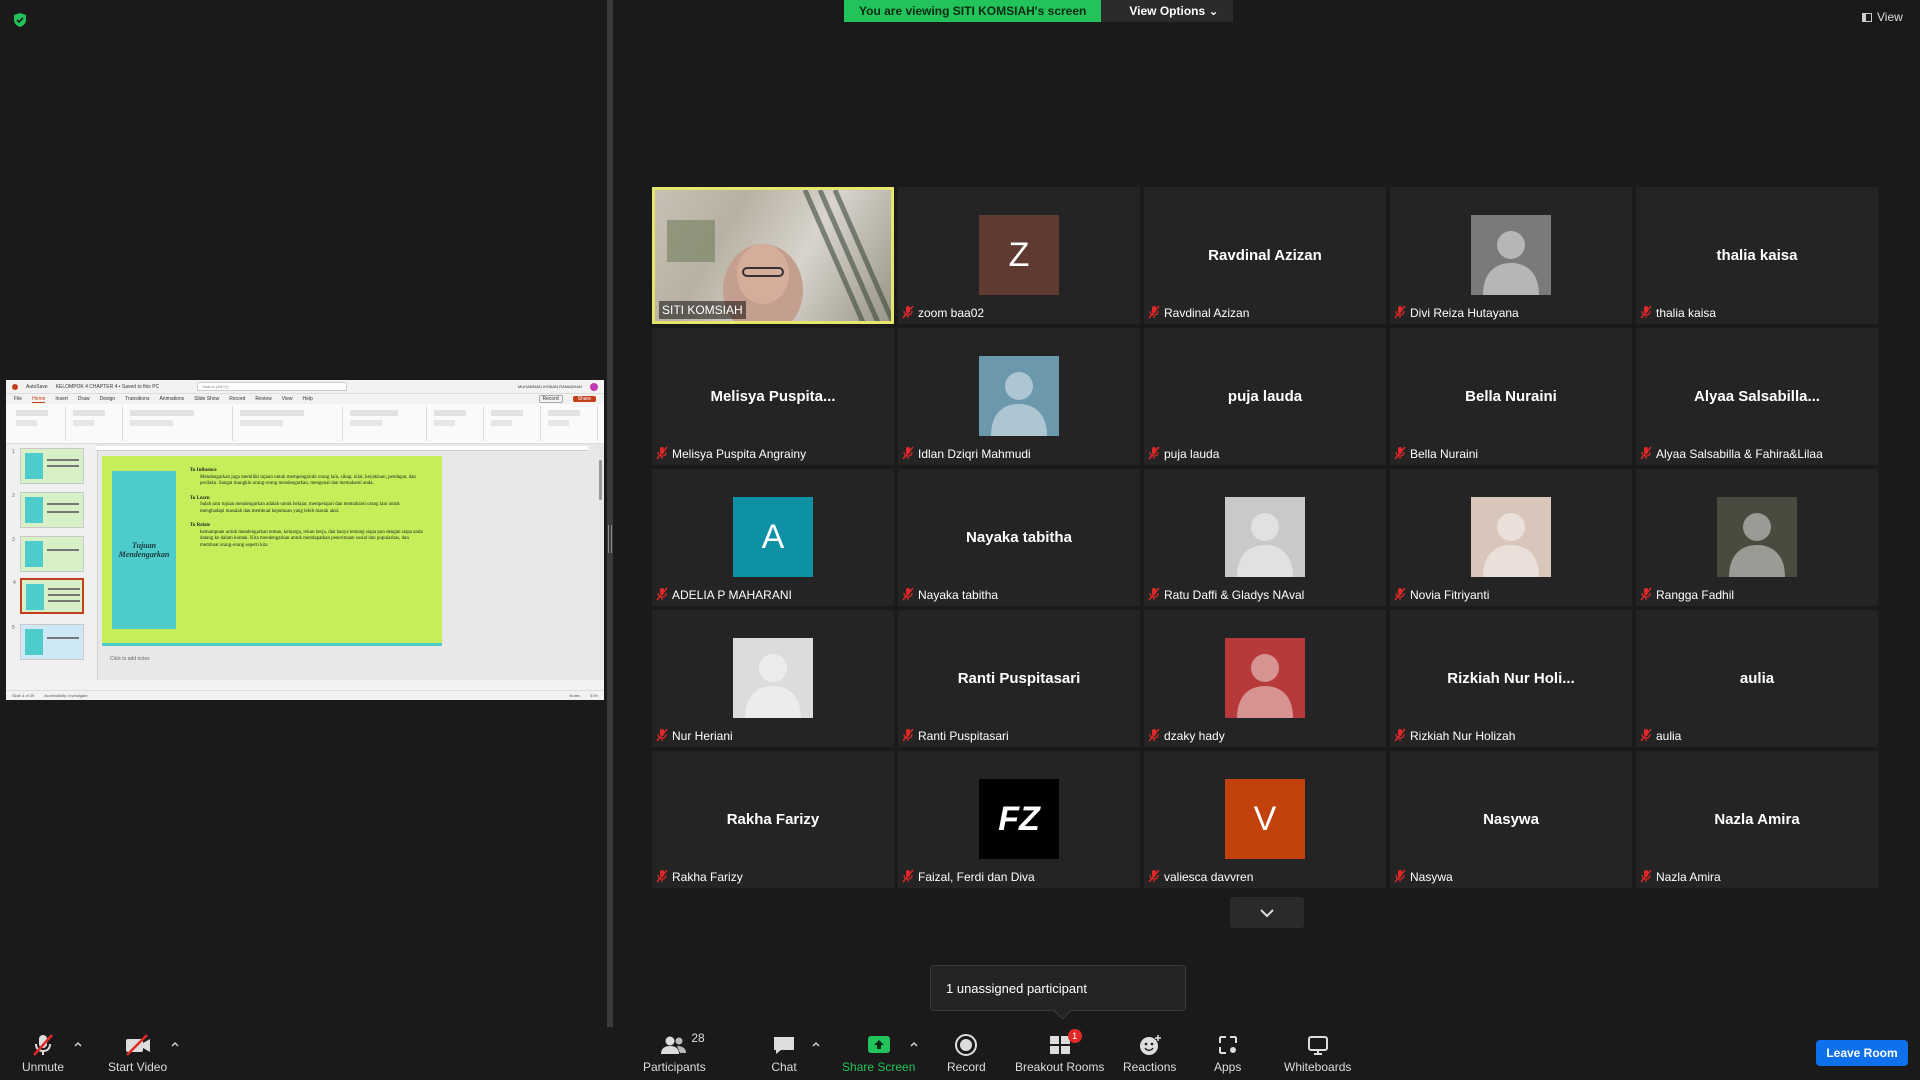 This screenshot has height=1080, width=1920. Describe the element at coordinates (1318, 1045) in the screenshot. I see `whiteboard-icon` at that location.